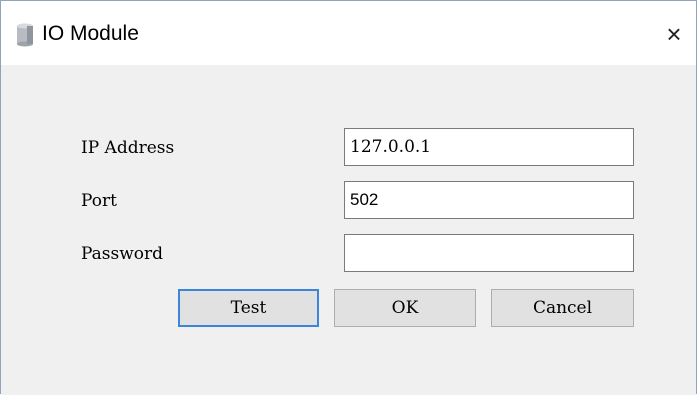  What do you see at coordinates (562, 308) in the screenshot?
I see `cancel-button: Cancel` at bounding box center [562, 308].